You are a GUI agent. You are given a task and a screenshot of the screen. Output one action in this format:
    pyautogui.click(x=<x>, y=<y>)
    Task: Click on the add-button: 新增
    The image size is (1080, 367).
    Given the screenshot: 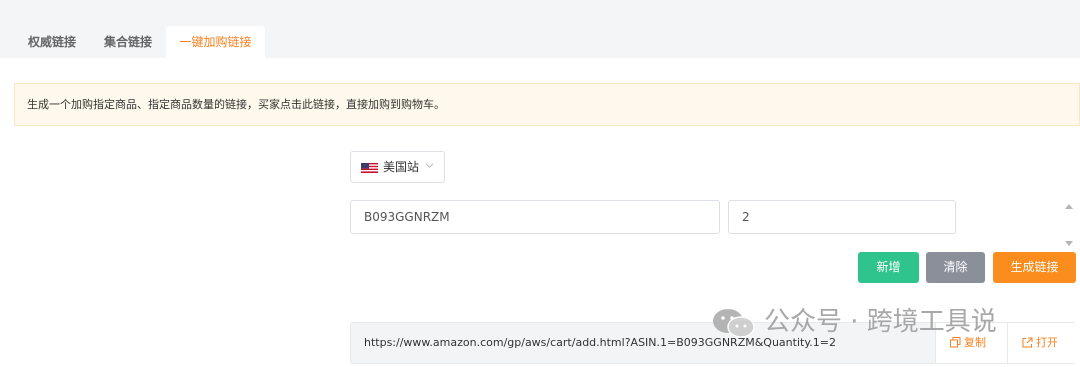 What is the action you would take?
    pyautogui.click(x=888, y=267)
    